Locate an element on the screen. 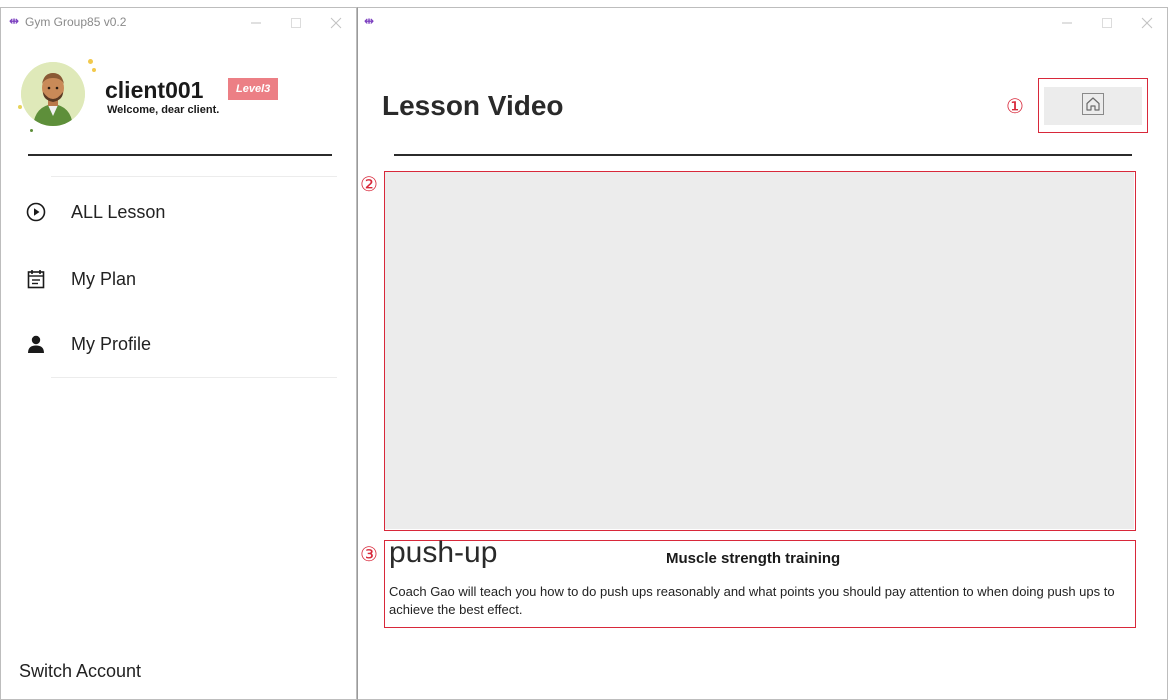 The height and width of the screenshot is (700, 1168). home-icon is located at coordinates (1093, 106).